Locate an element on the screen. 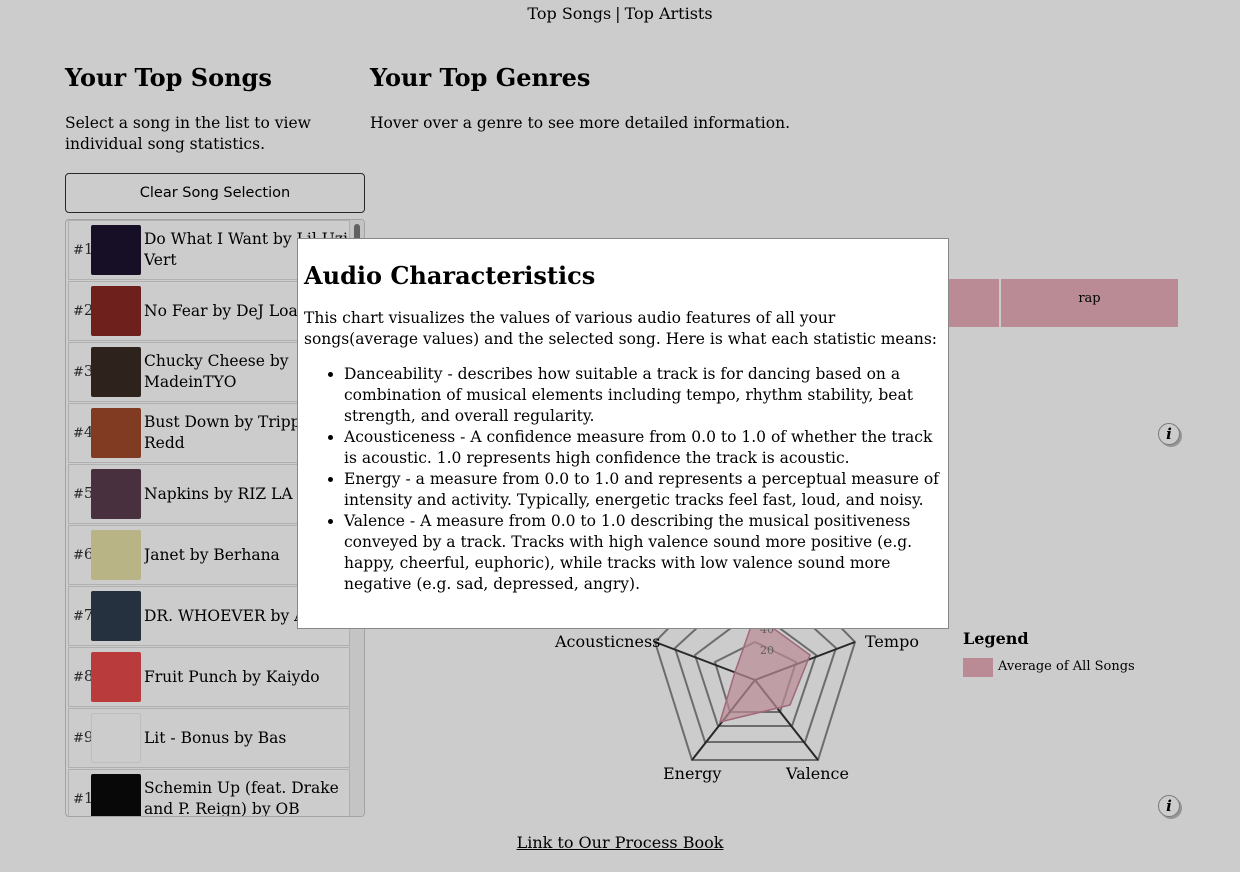 This screenshot has height=872, width=1240. modal-title: Audio Characteristics is located at coordinates (450, 275).